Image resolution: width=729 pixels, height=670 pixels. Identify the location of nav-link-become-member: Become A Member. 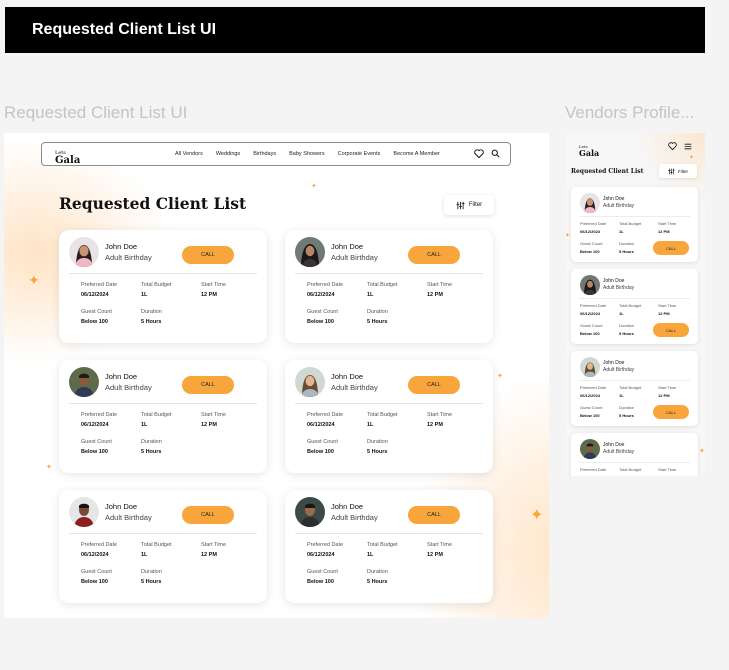
(416, 154).